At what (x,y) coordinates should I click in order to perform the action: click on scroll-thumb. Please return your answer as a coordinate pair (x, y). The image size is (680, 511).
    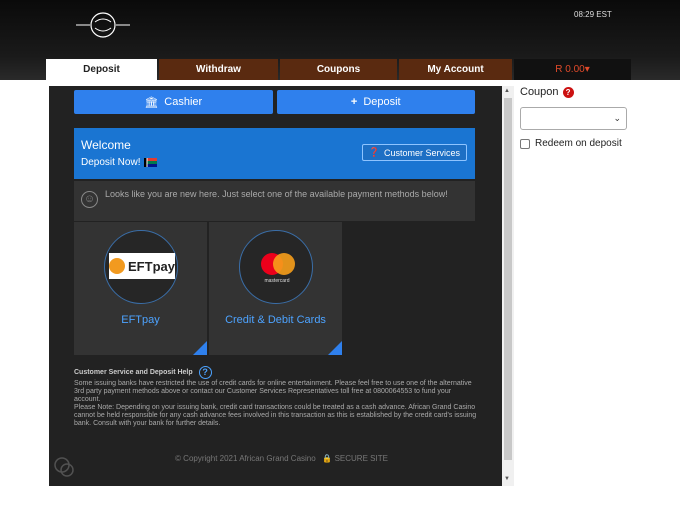
    Looking at the image, I should click on (508, 279).